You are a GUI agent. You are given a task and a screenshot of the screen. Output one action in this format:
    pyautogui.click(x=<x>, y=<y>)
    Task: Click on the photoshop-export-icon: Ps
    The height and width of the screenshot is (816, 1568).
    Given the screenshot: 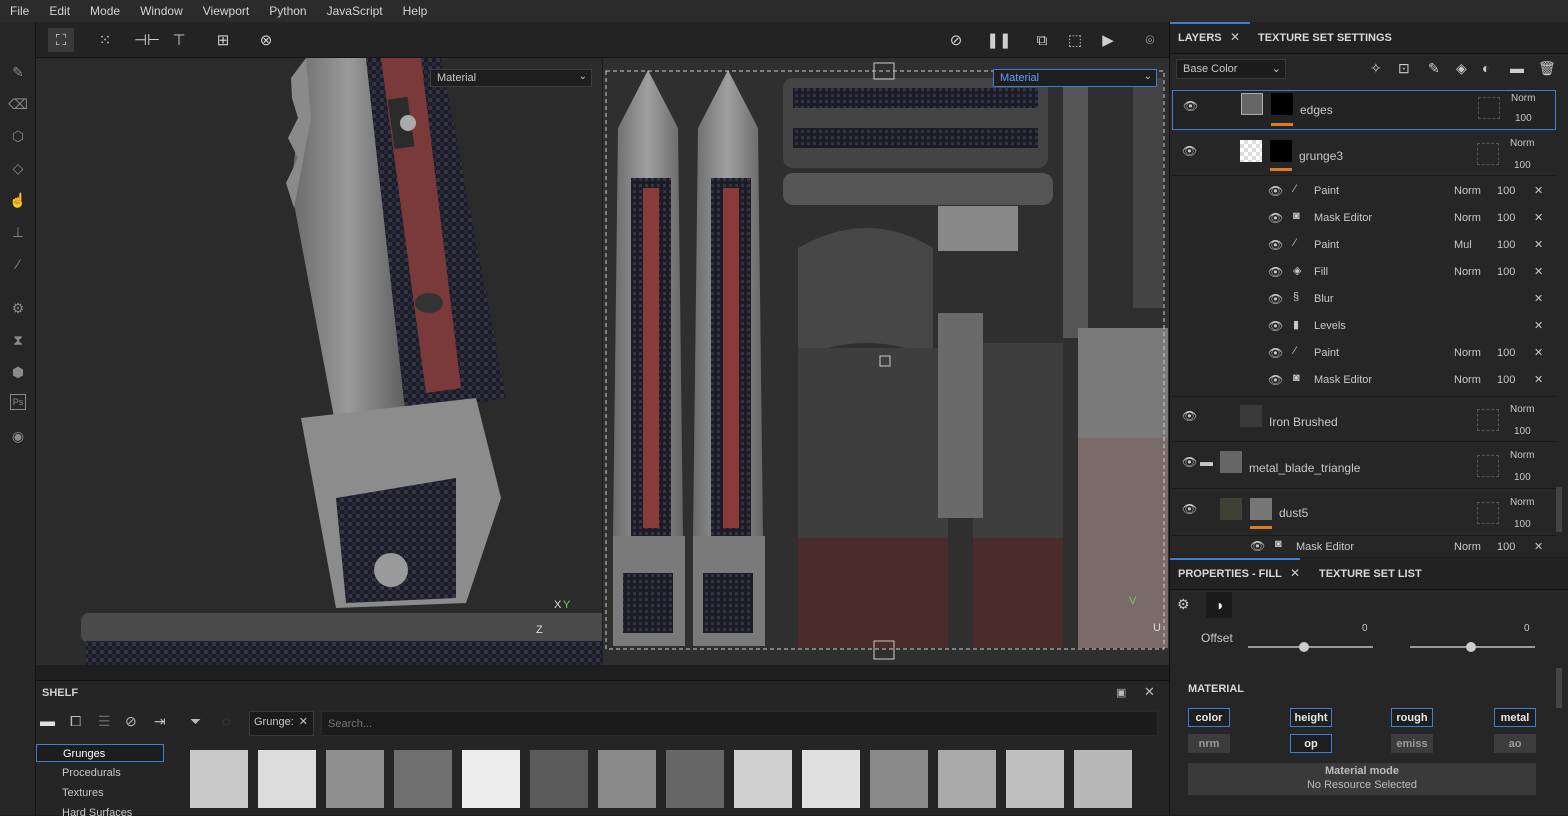 What is the action you would take?
    pyautogui.click(x=18, y=402)
    